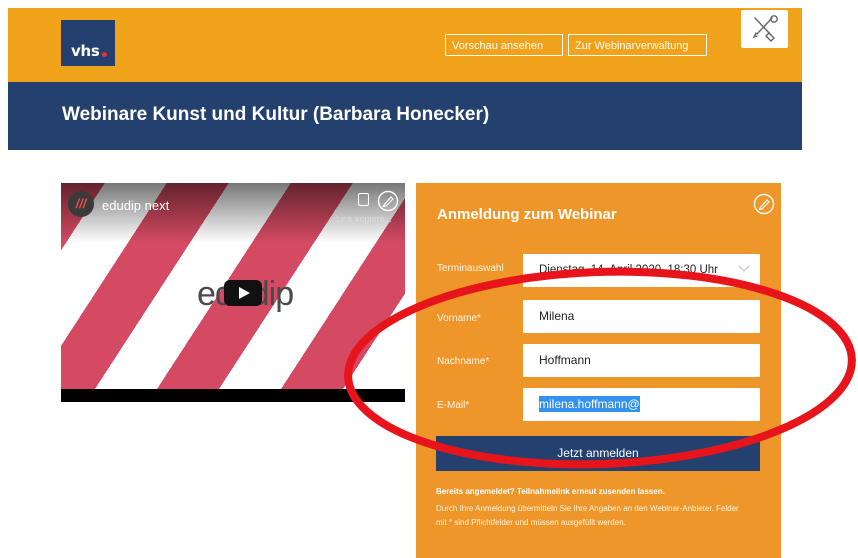 Image resolution: width=858 pixels, height=558 pixels. Describe the element at coordinates (641, 404) in the screenshot. I see `email-input: milena.hoffmann@` at that location.